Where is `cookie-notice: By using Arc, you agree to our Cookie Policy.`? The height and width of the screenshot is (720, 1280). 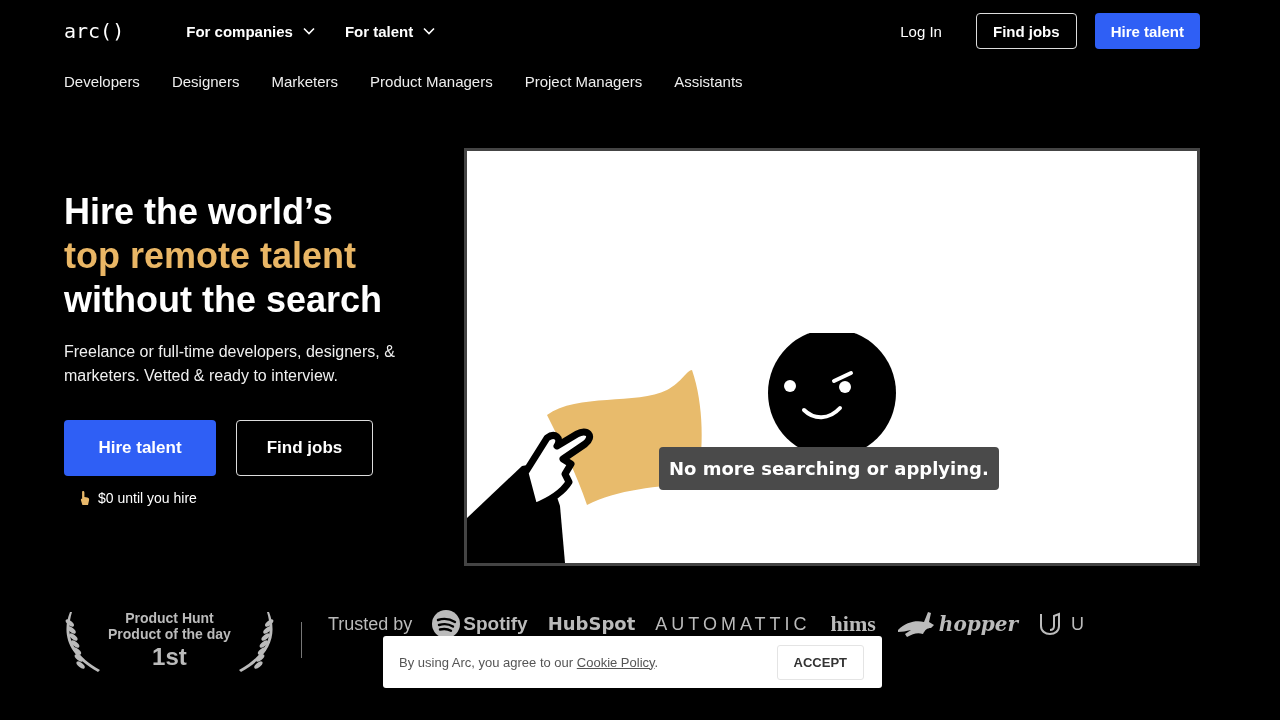
cookie-notice: By using Arc, you agree to our Cookie Policy. is located at coordinates (529, 662).